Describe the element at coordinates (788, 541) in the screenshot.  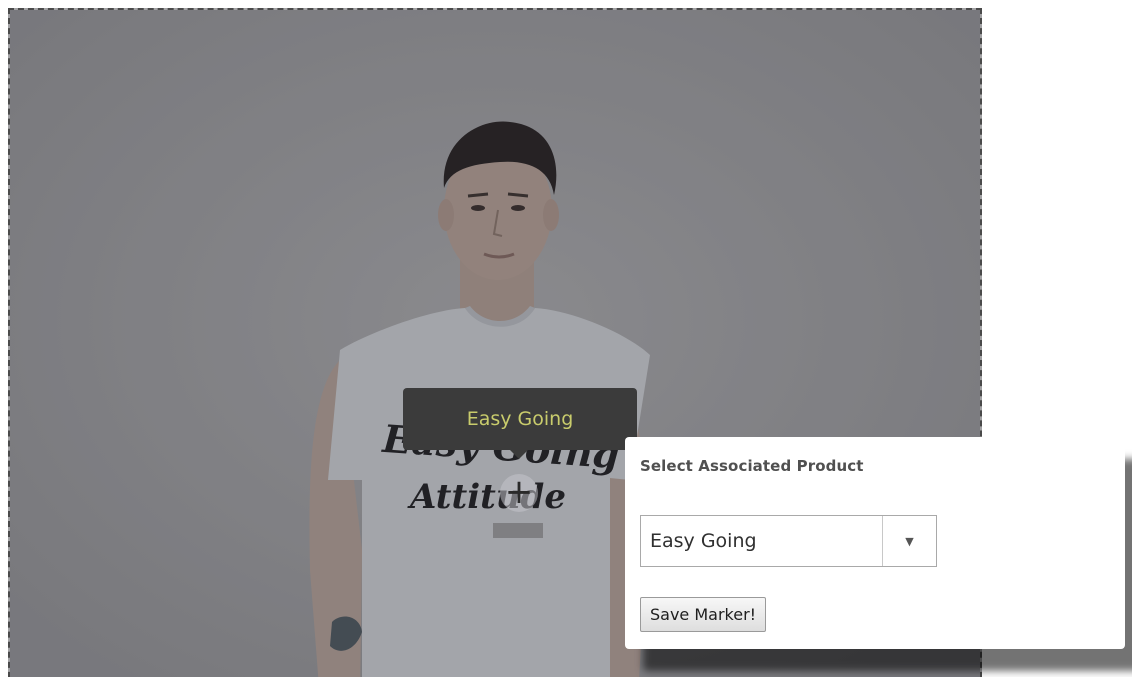
I see `product-select: Easy Going ▼` at that location.